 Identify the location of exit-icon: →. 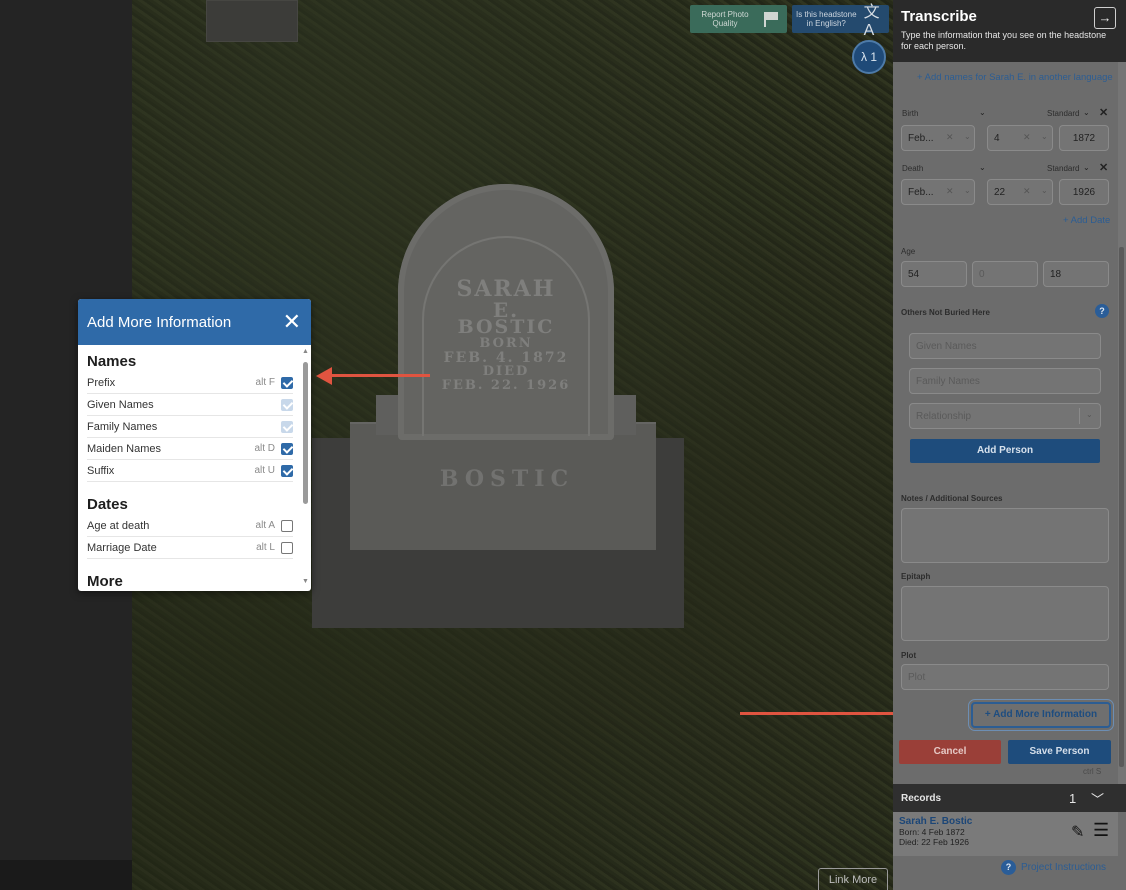
(1105, 18).